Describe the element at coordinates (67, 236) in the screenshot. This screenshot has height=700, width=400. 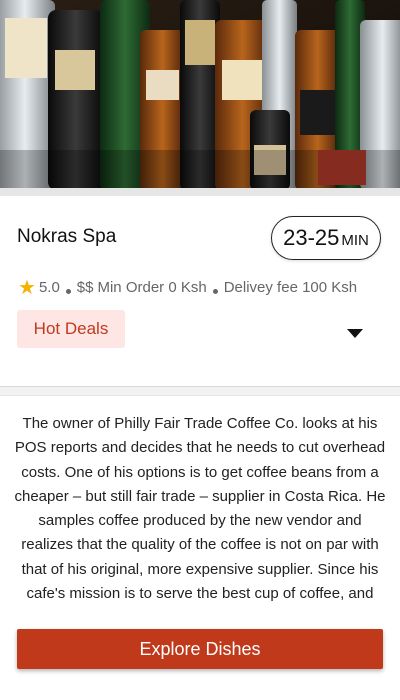
I see `restaurant-name: Nokras Spa` at that location.